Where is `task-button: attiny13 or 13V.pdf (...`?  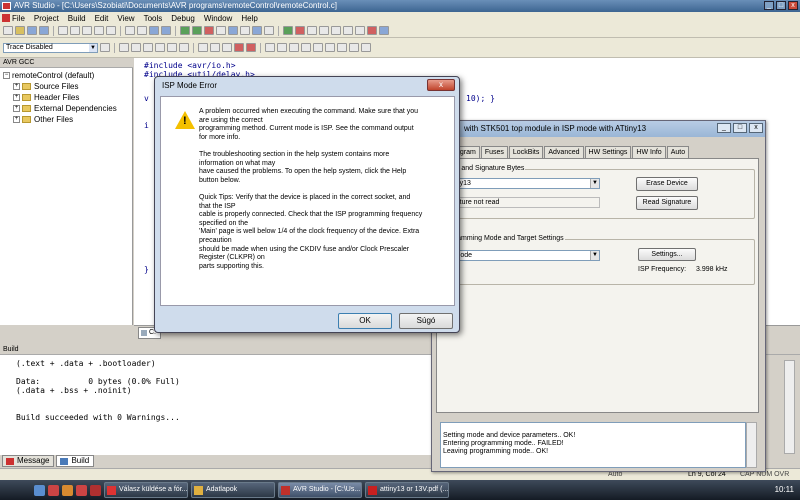
task-button: attiny13 or 13V.pdf (... is located at coordinates (407, 490).